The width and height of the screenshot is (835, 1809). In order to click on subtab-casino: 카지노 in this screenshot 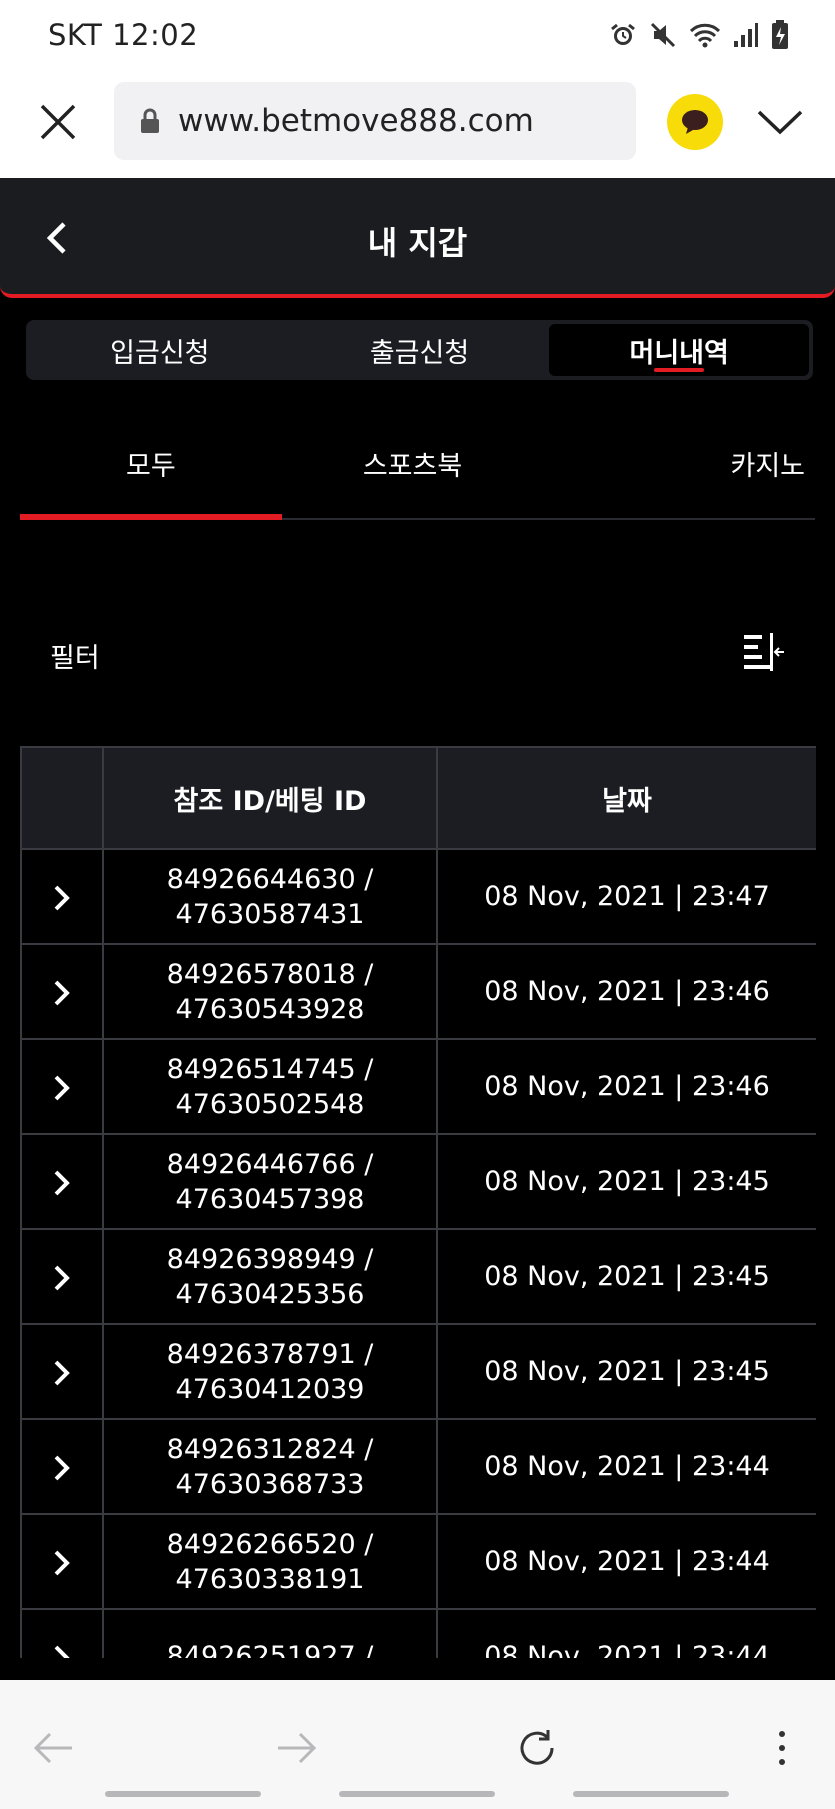, I will do `click(679, 469)`.